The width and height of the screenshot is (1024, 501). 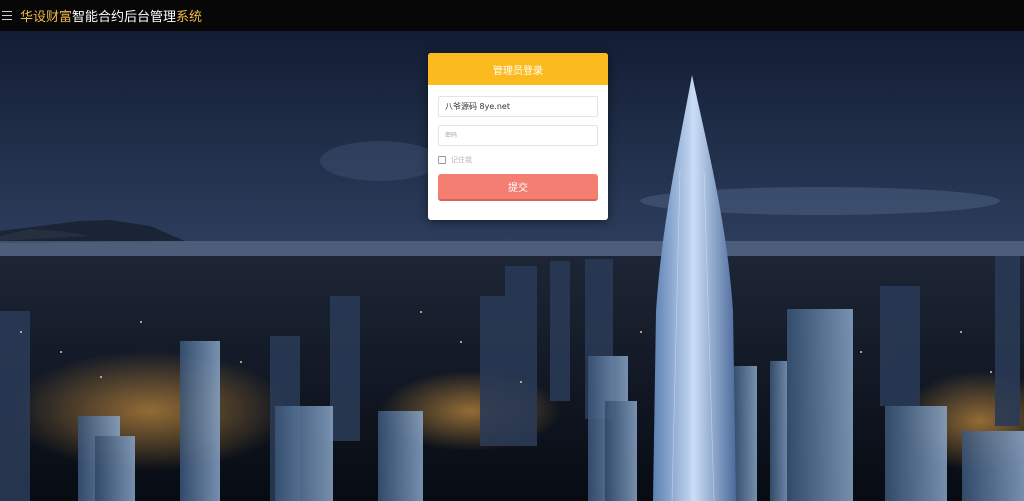 What do you see at coordinates (518, 106) in the screenshot?
I see `username-input` at bounding box center [518, 106].